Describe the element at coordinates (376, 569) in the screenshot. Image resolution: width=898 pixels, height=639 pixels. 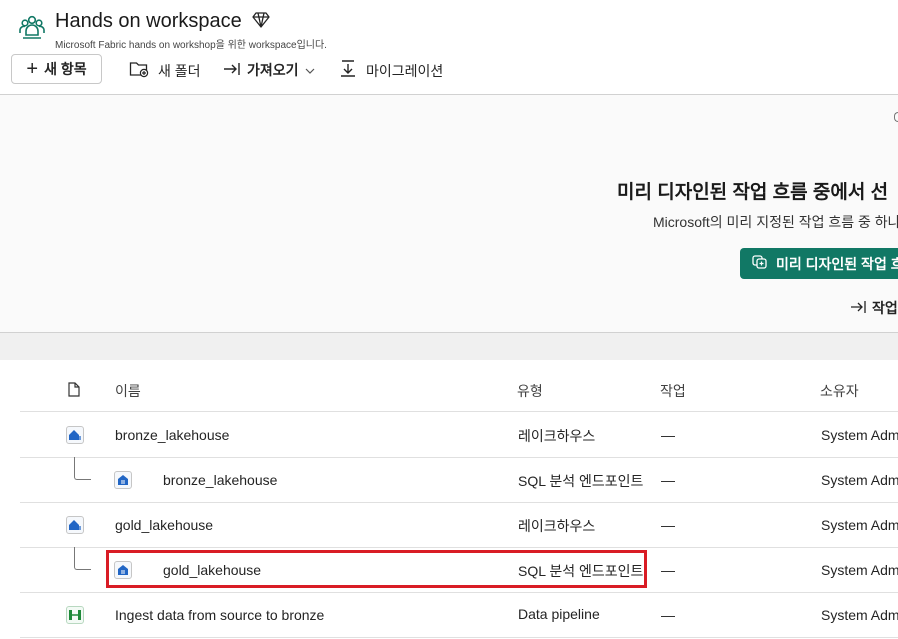
I see `highlight-box` at that location.